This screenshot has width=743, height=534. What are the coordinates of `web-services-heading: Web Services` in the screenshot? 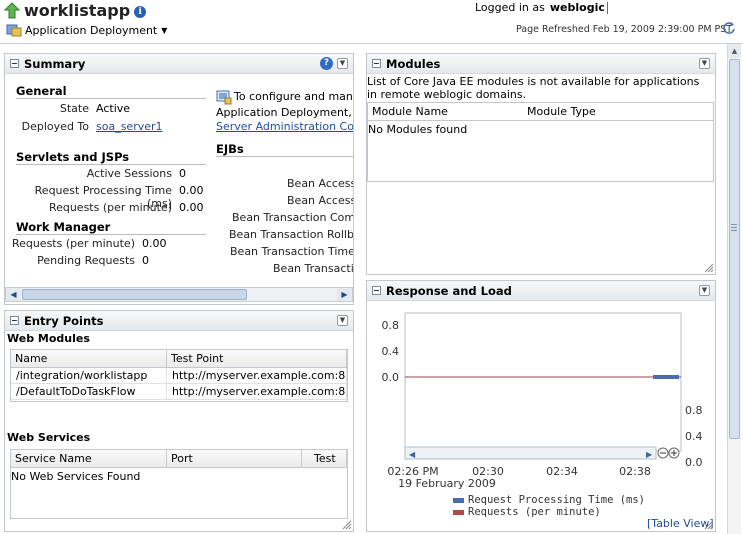 It's located at (49, 437).